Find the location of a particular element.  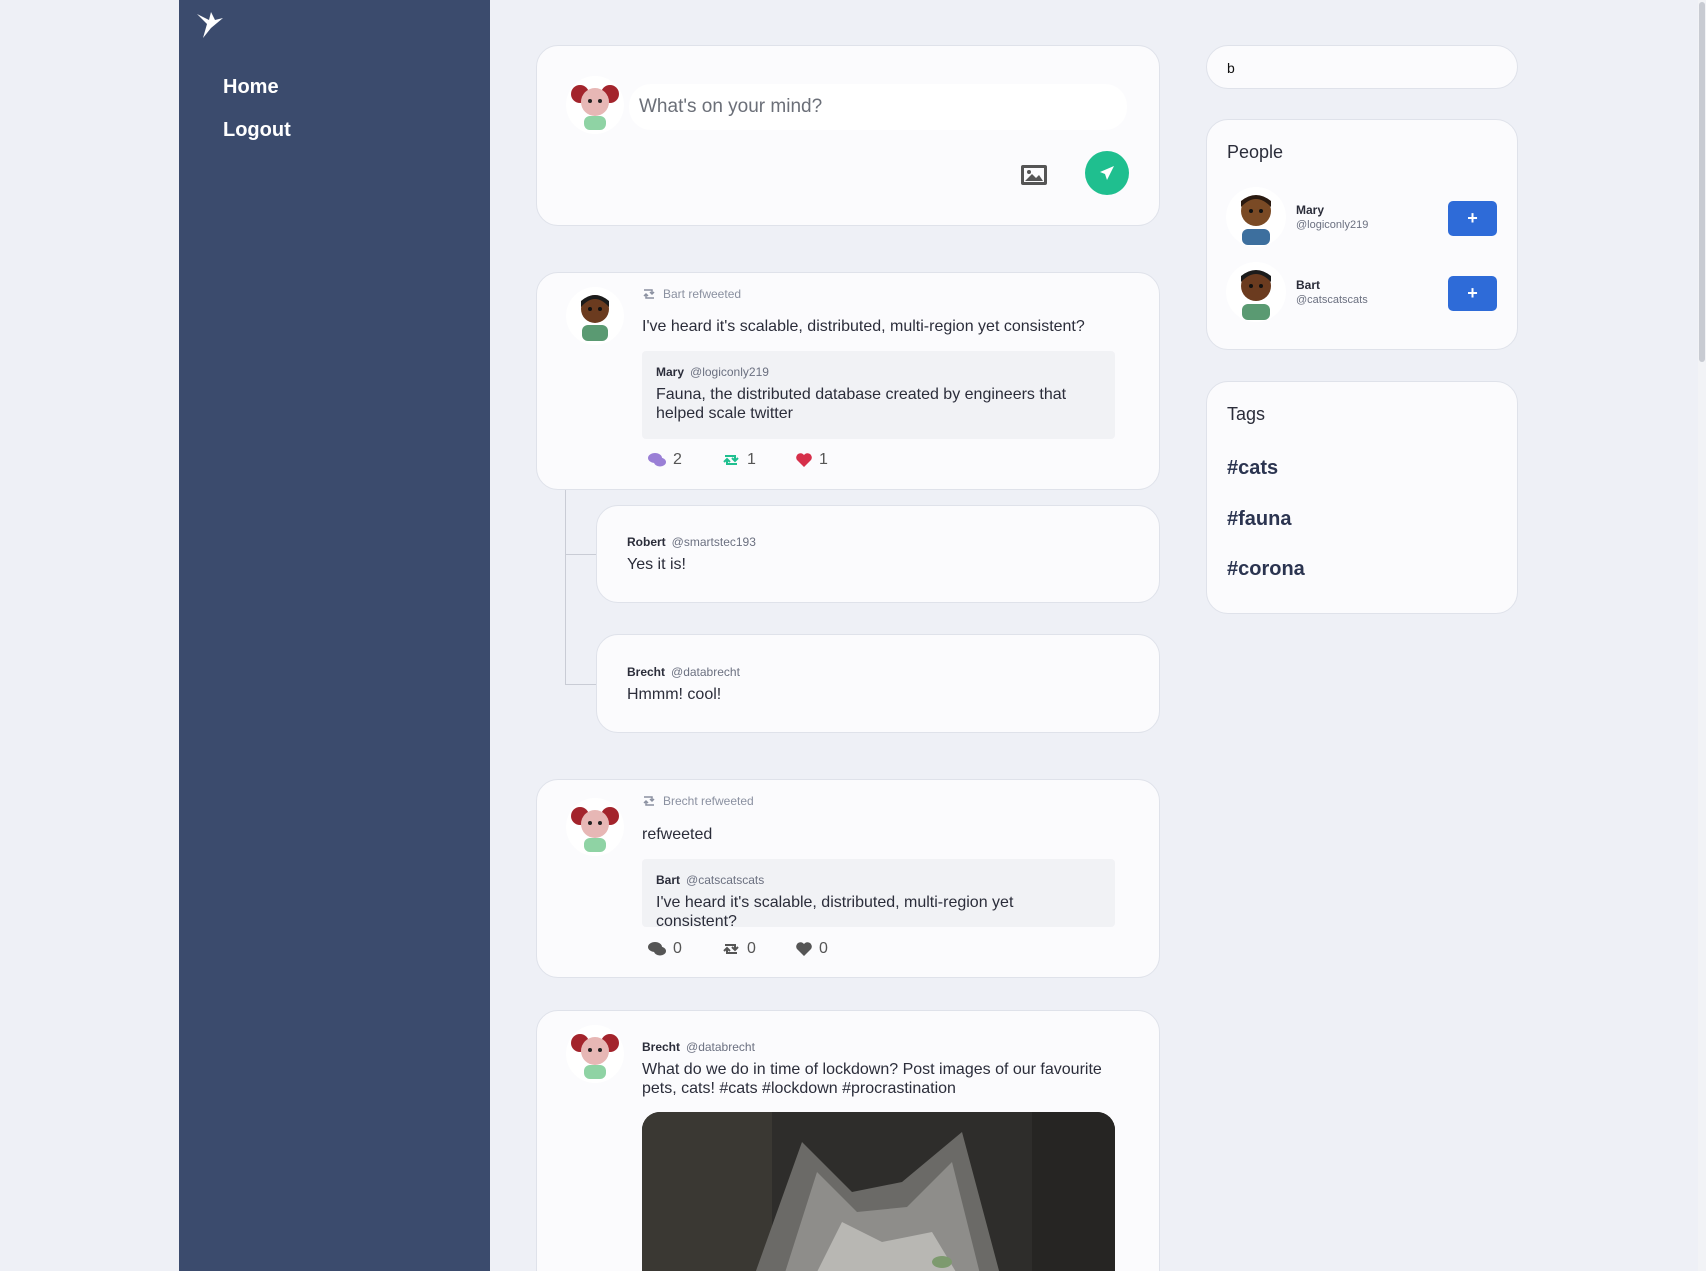

like-count: 1 is located at coordinates (823, 459).